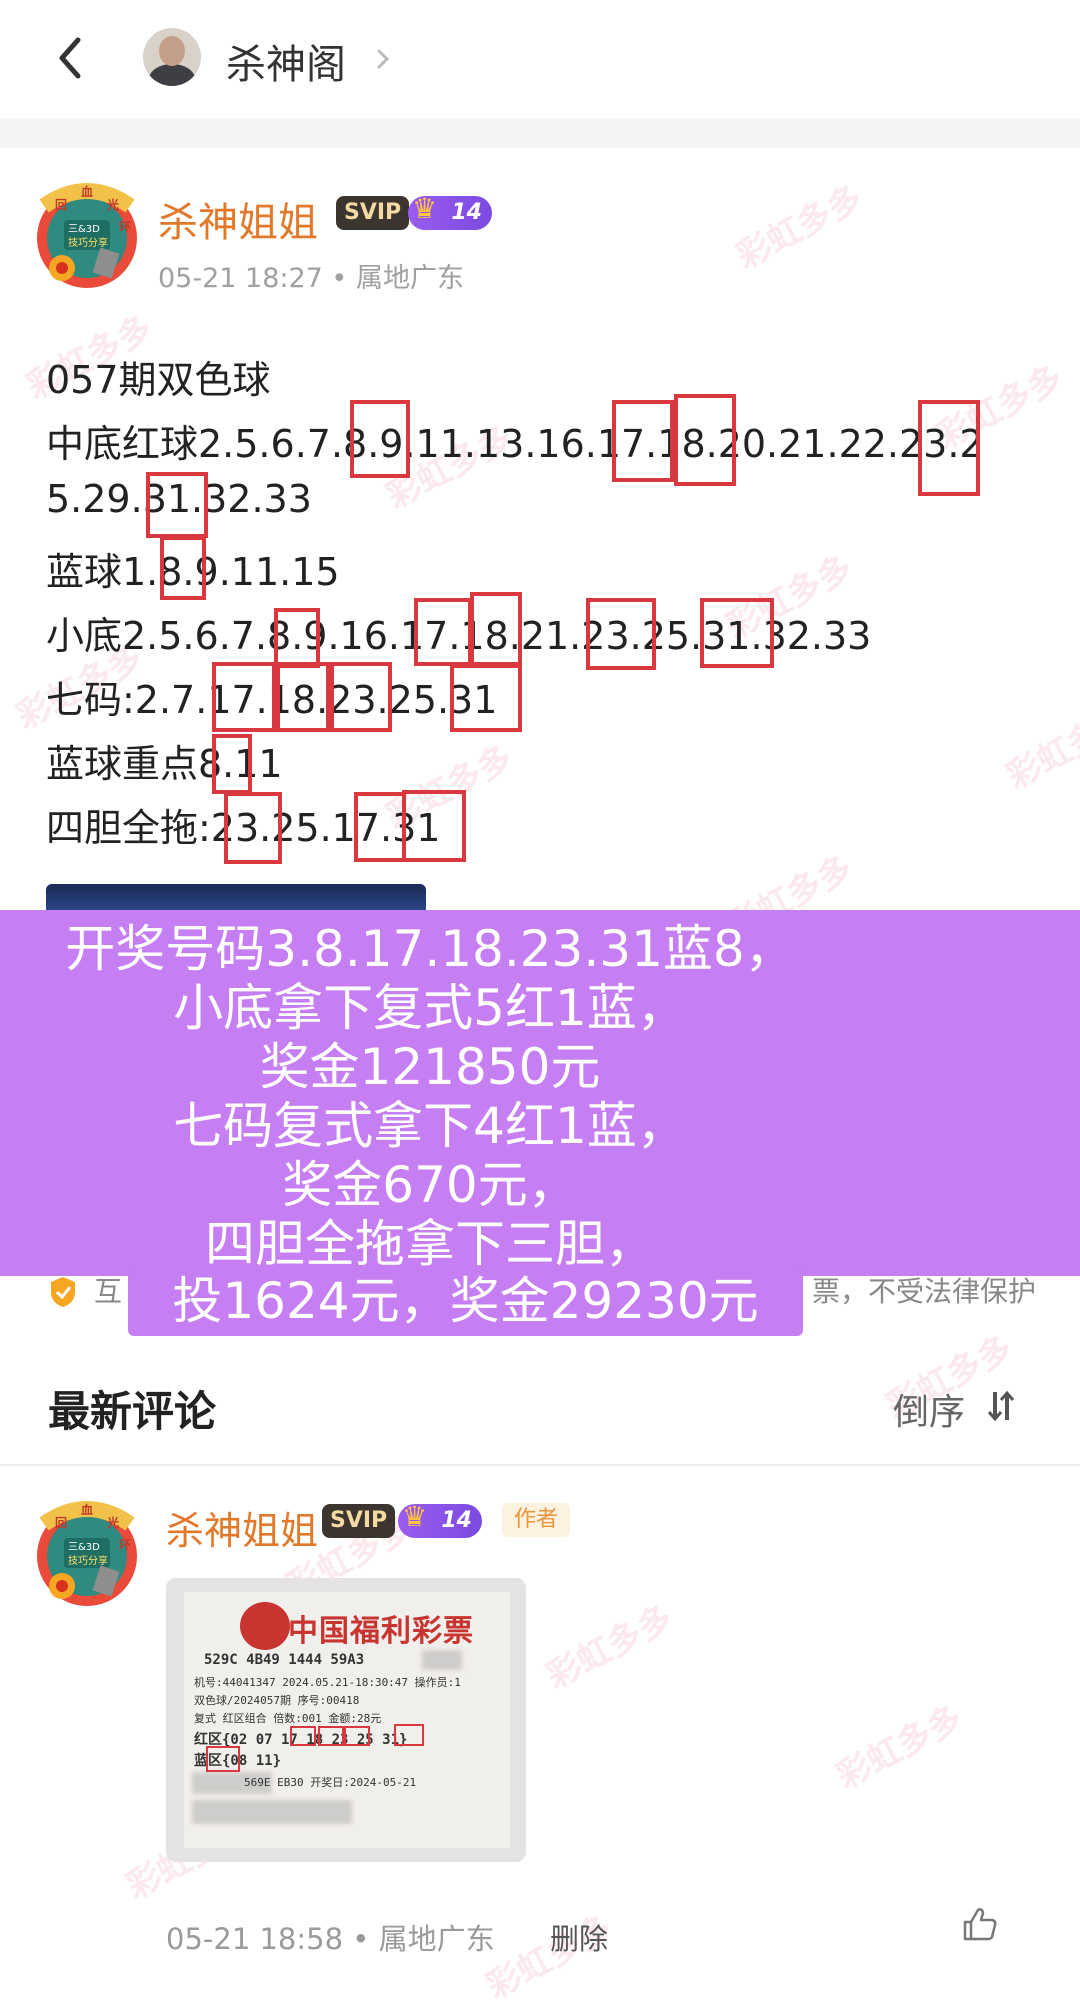 This screenshot has height=2008, width=1080. I want to click on commenter-avatar: 回 血 光 环 三&3D 技巧分享, so click(87, 1553).